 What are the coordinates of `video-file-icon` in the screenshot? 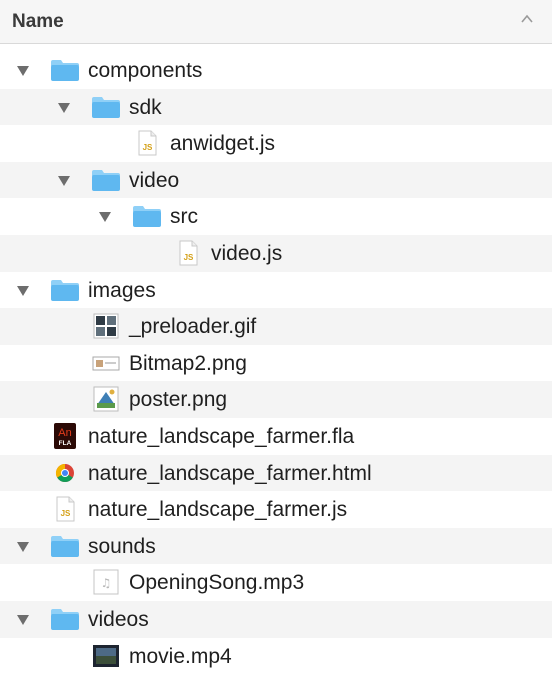 It's located at (106, 656).